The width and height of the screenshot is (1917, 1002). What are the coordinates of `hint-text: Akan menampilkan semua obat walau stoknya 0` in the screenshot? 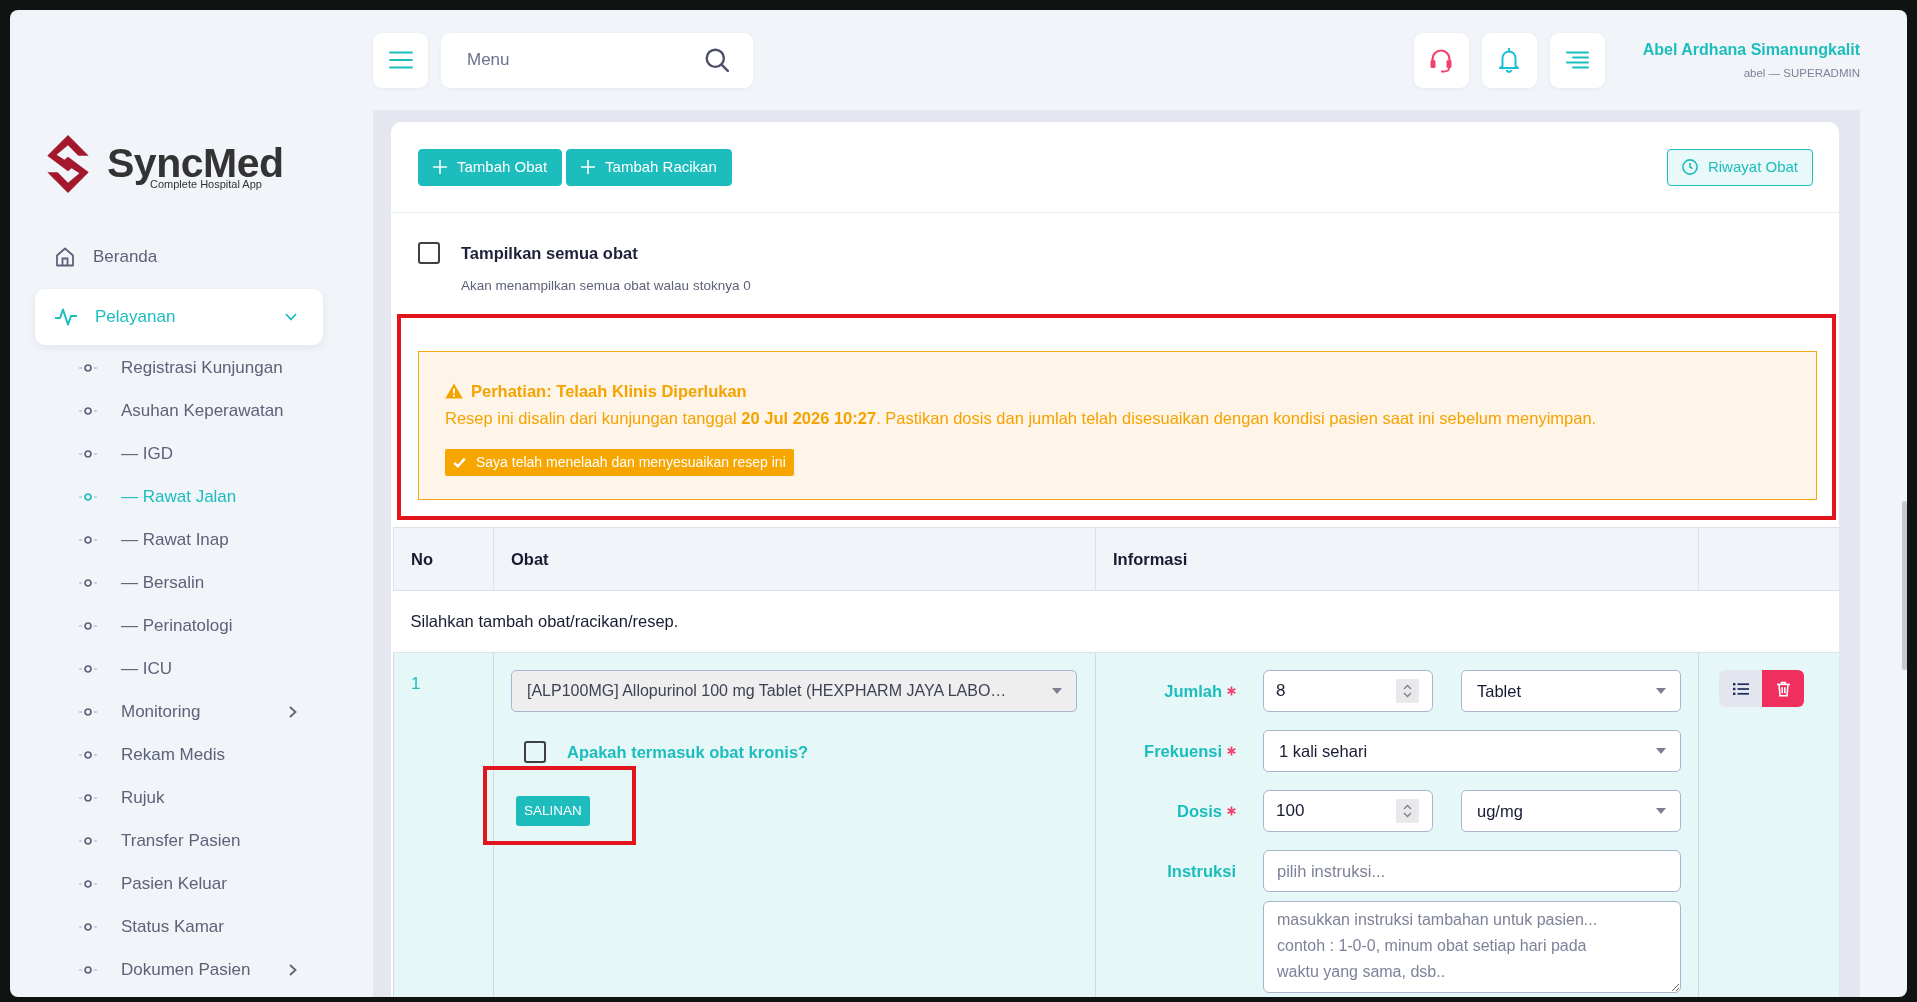 It's located at (606, 286).